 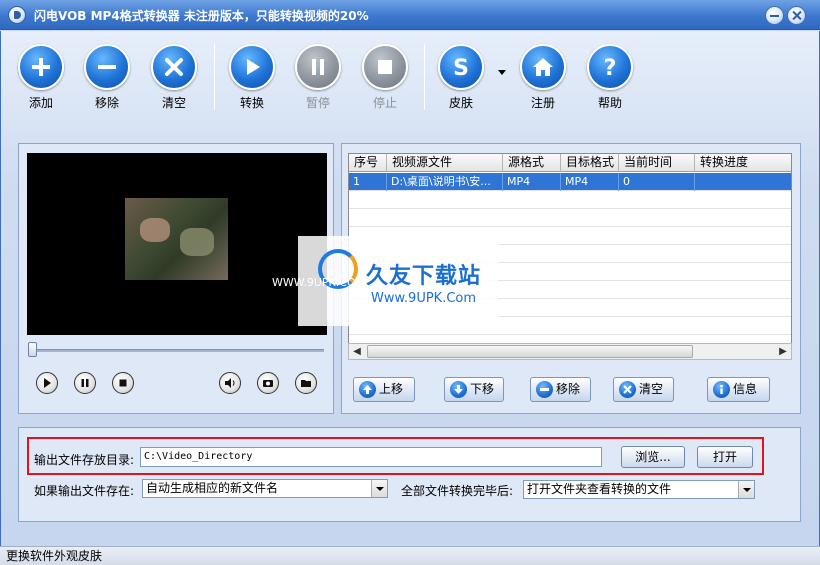 I want to click on table-row: 1 D:\桌面\说明书\安... MP4 MP4 0, so click(x=570, y=182).